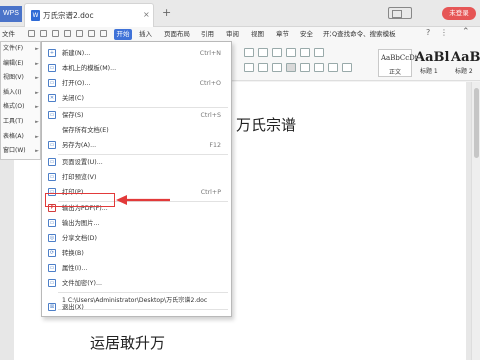 The image size is (480, 360). I want to click on shading-icon, so click(333, 67).